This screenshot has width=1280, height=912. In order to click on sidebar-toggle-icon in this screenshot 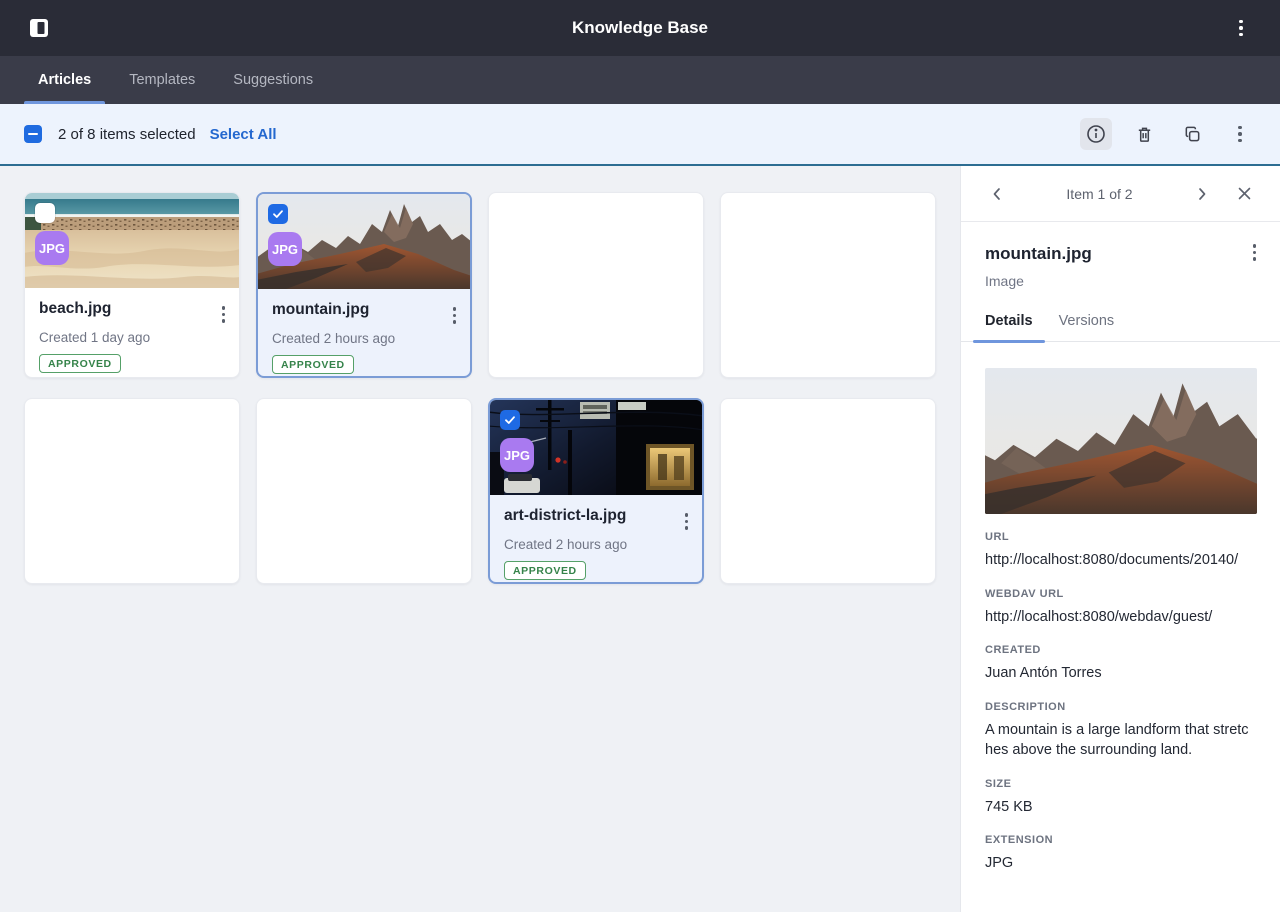, I will do `click(39, 28)`.